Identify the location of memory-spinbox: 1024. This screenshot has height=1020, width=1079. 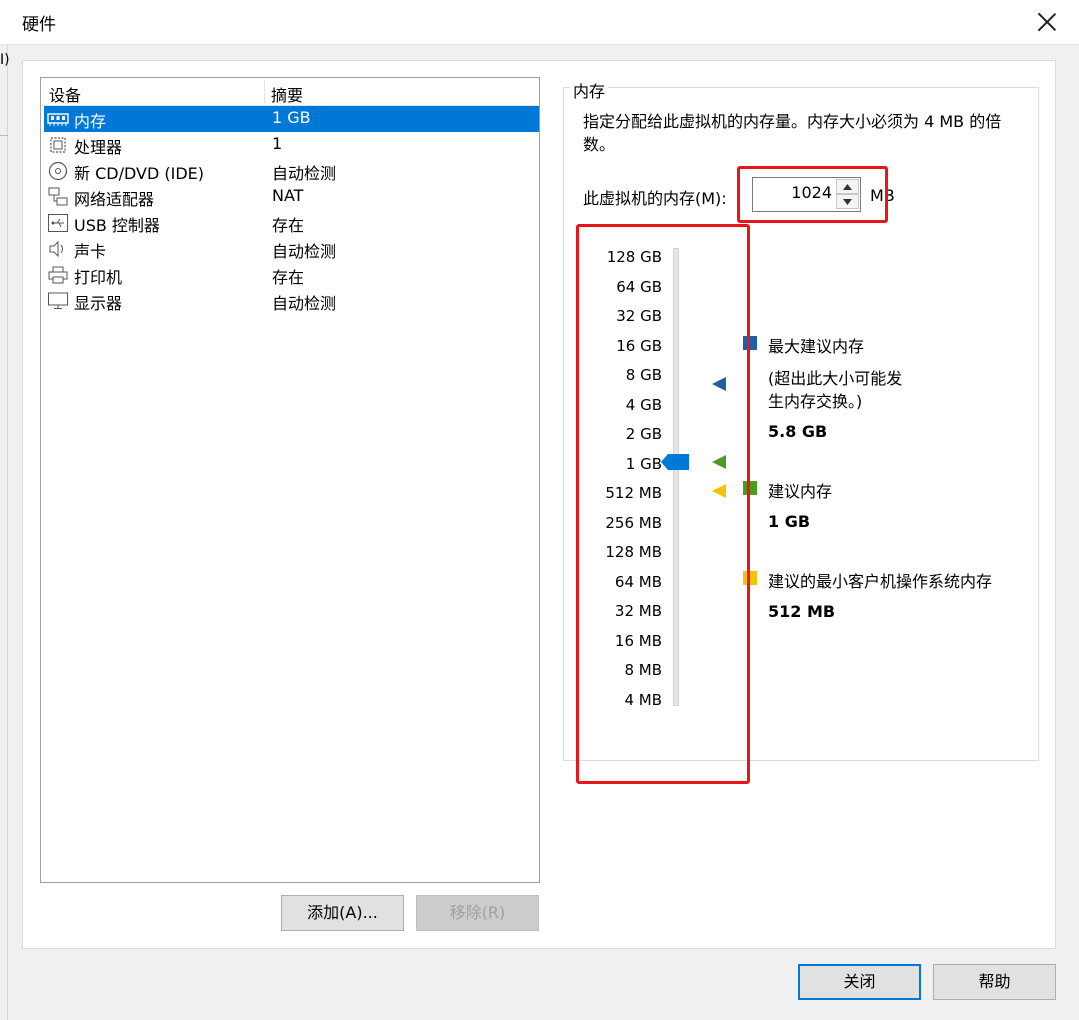
(806, 194).